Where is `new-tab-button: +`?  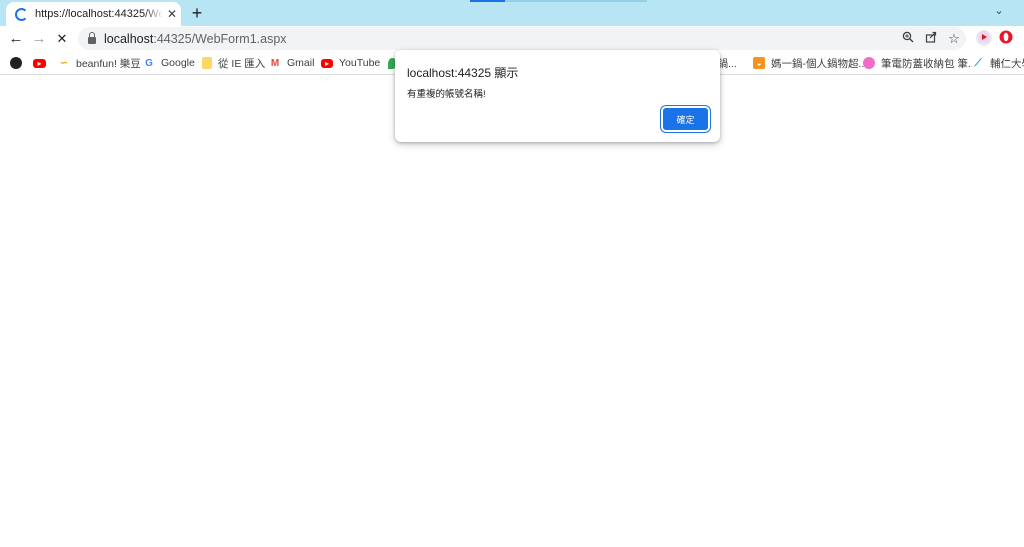 new-tab-button: + is located at coordinates (197, 13).